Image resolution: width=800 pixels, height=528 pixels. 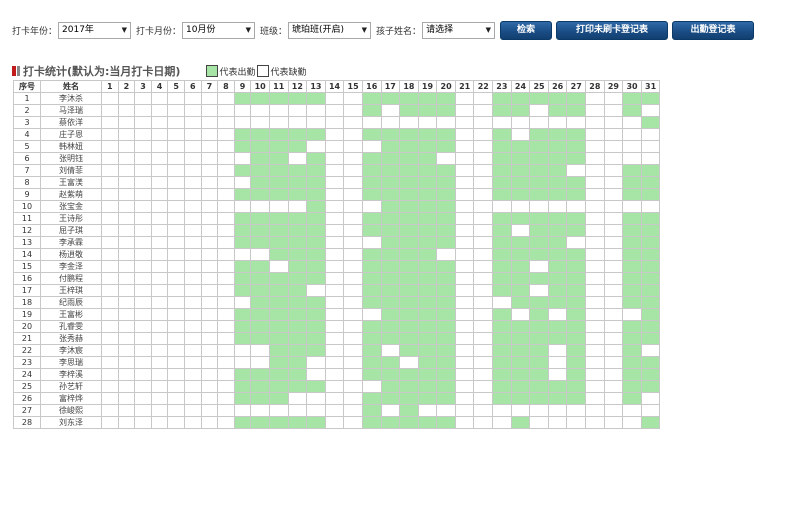 What do you see at coordinates (219, 30) in the screenshot?
I see `month-select: 10月份 ▼` at bounding box center [219, 30].